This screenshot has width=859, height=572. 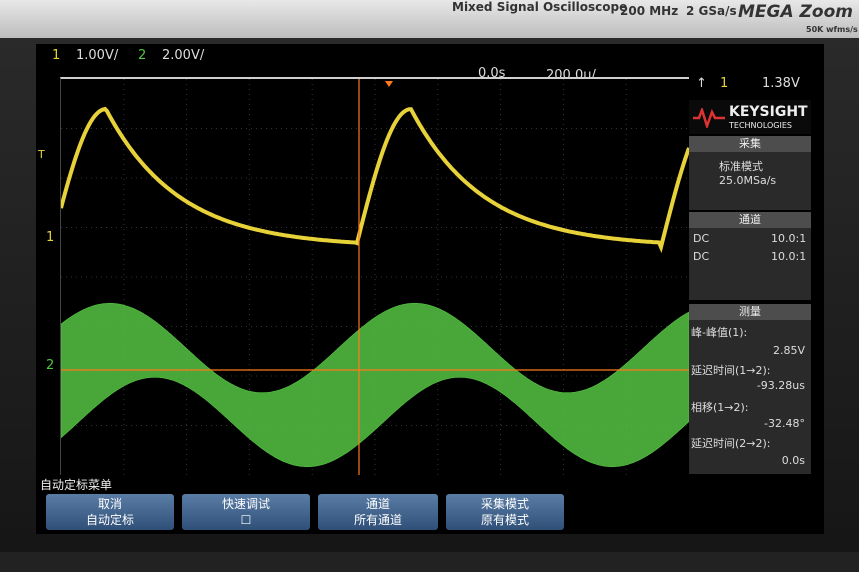 I want to click on acquire-mode: 标准模式, so click(x=741, y=166).